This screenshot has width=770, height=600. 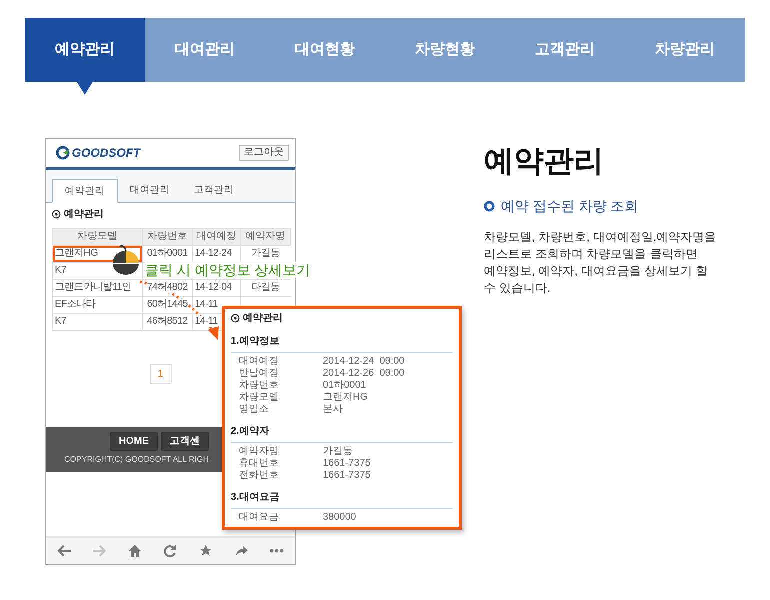 I want to click on refresh-icon, so click(x=170, y=551).